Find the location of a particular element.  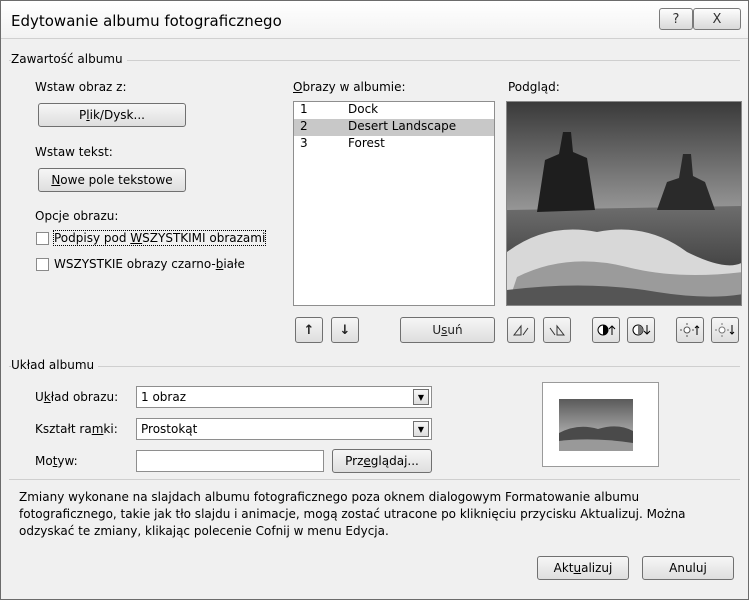

close-icon: X is located at coordinates (717, 19).